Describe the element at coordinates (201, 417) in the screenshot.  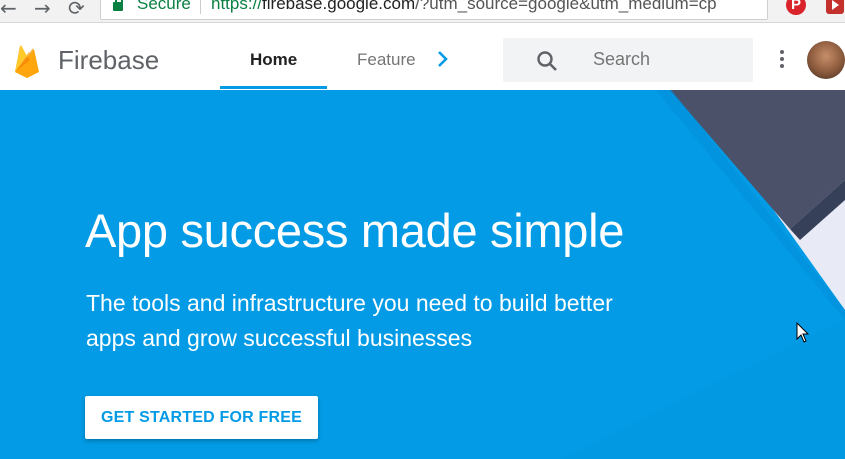
I see `get-started-button: GET STARTED FOR FREE` at that location.